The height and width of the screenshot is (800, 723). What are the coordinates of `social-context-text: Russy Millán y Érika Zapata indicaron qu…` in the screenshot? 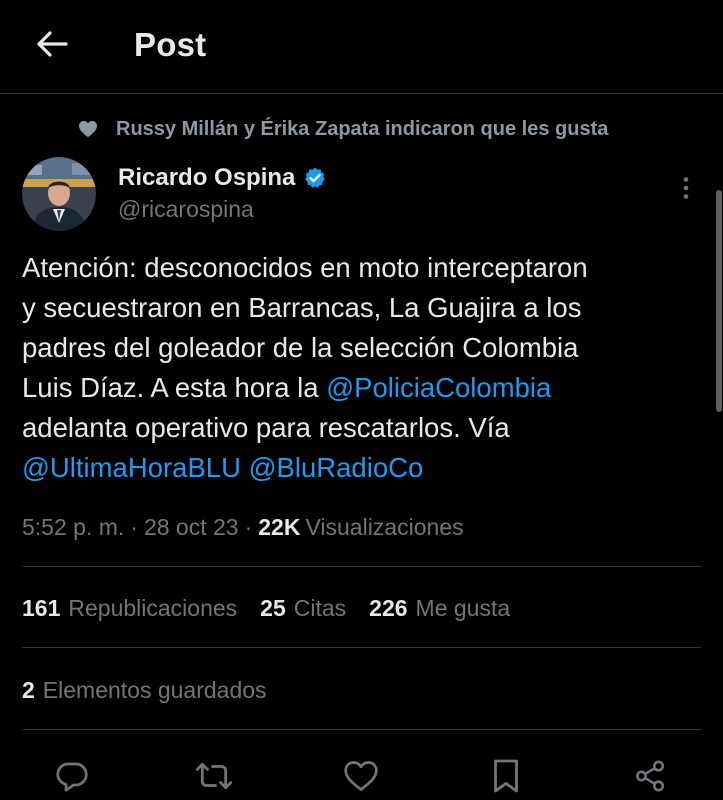 It's located at (362, 129).